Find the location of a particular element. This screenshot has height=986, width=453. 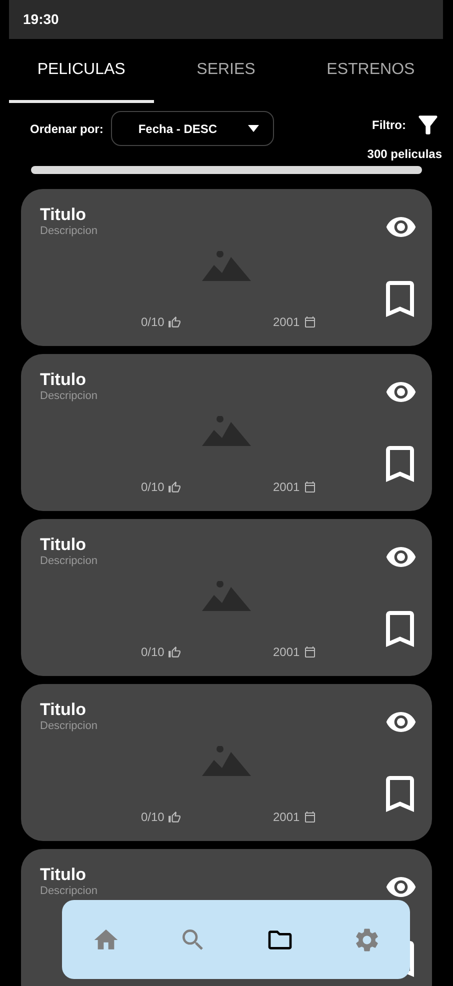

sort-label: Ordenar por: is located at coordinates (67, 129).